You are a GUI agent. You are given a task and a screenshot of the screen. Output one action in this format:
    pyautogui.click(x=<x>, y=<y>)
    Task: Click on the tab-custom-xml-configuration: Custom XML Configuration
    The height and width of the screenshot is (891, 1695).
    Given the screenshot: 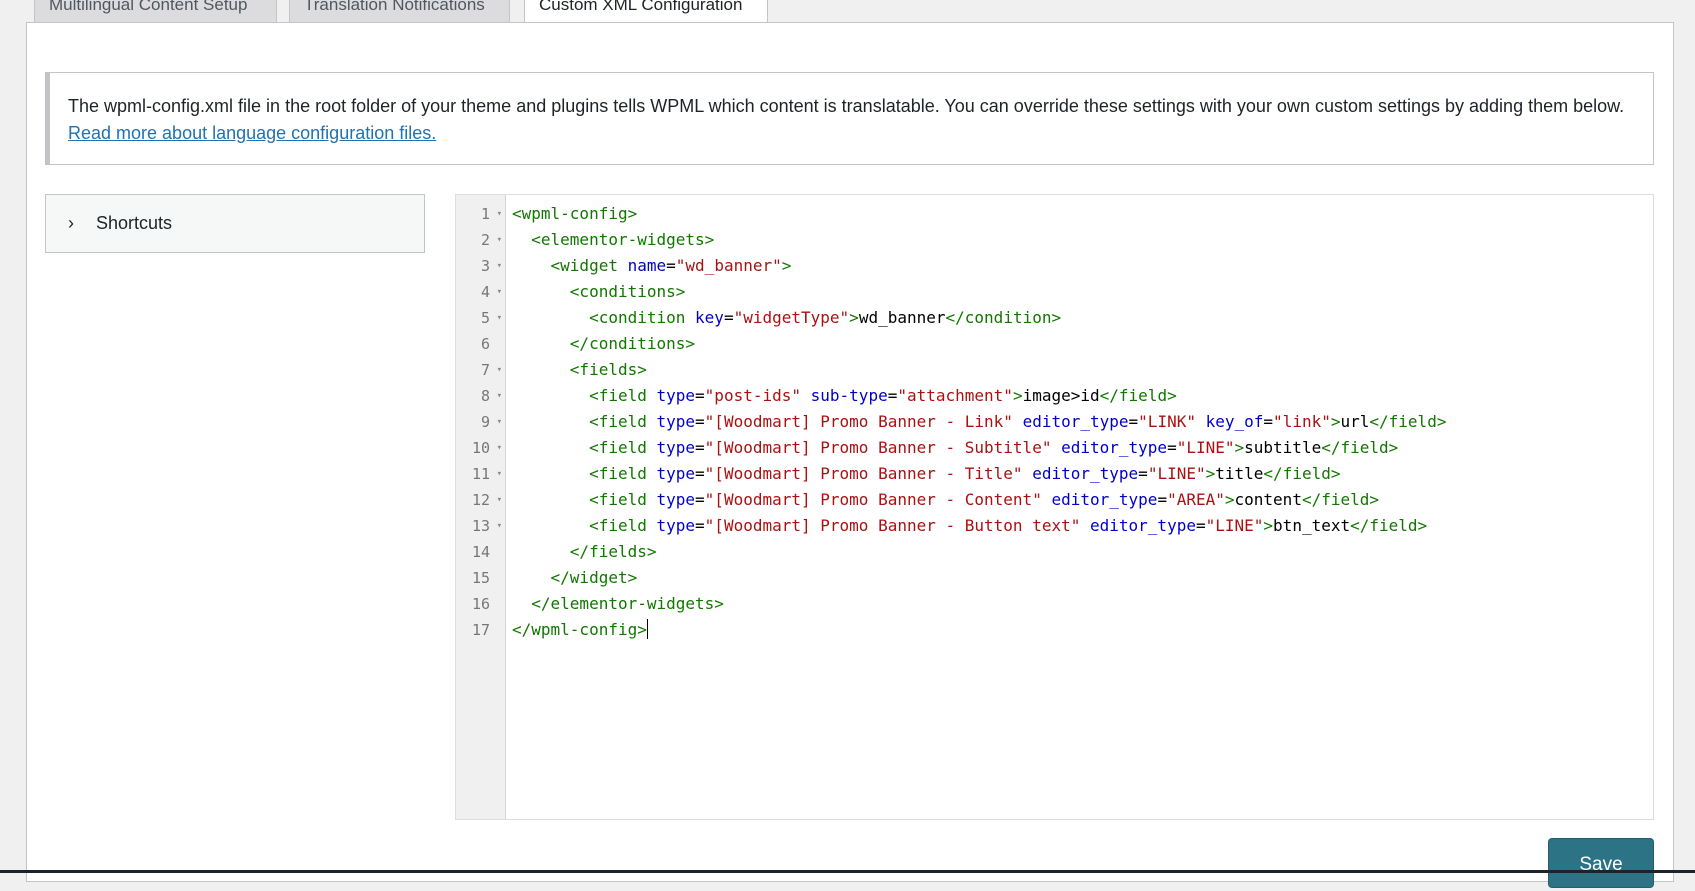 What is the action you would take?
    pyautogui.click(x=646, y=11)
    